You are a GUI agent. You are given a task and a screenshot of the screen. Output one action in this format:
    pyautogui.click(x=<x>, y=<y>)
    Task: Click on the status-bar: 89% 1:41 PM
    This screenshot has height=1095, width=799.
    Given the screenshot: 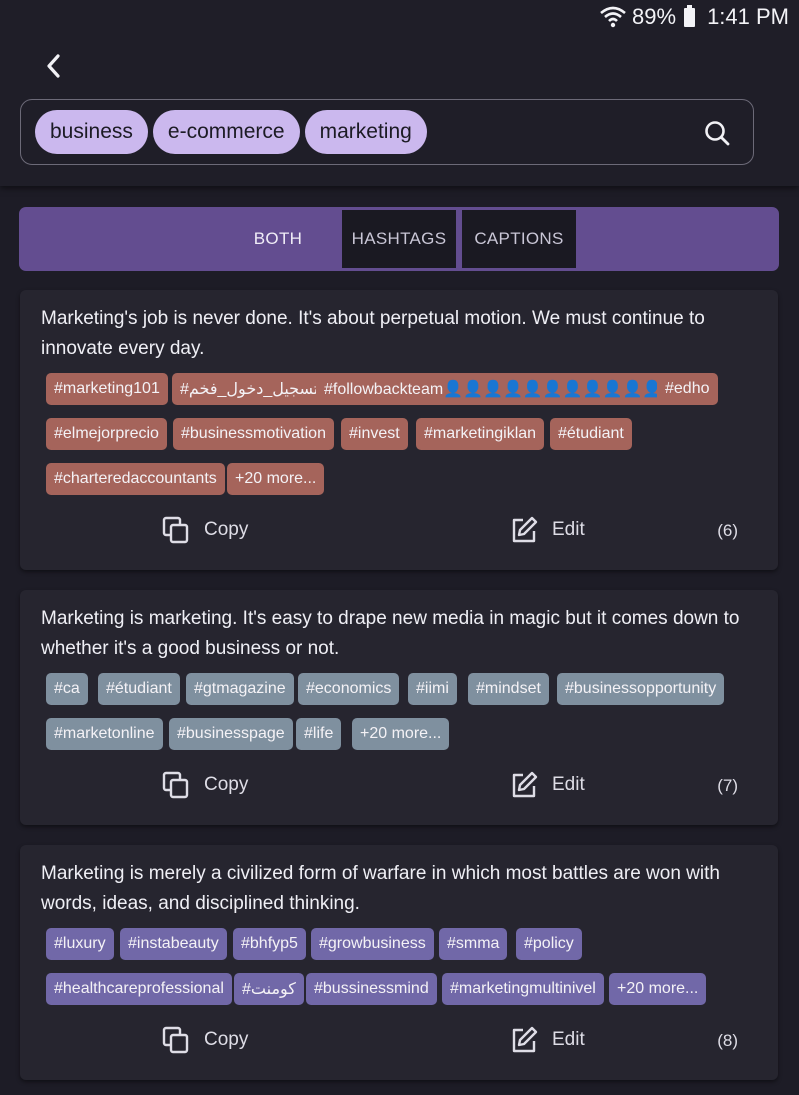 What is the action you would take?
    pyautogui.click(x=399, y=17)
    